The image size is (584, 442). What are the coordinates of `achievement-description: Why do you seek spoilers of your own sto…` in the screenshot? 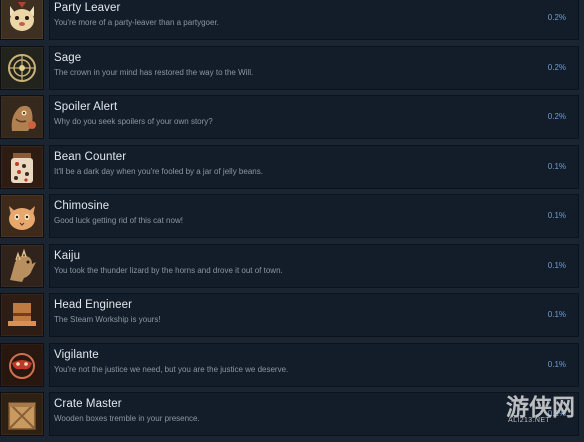 It's located at (133, 121).